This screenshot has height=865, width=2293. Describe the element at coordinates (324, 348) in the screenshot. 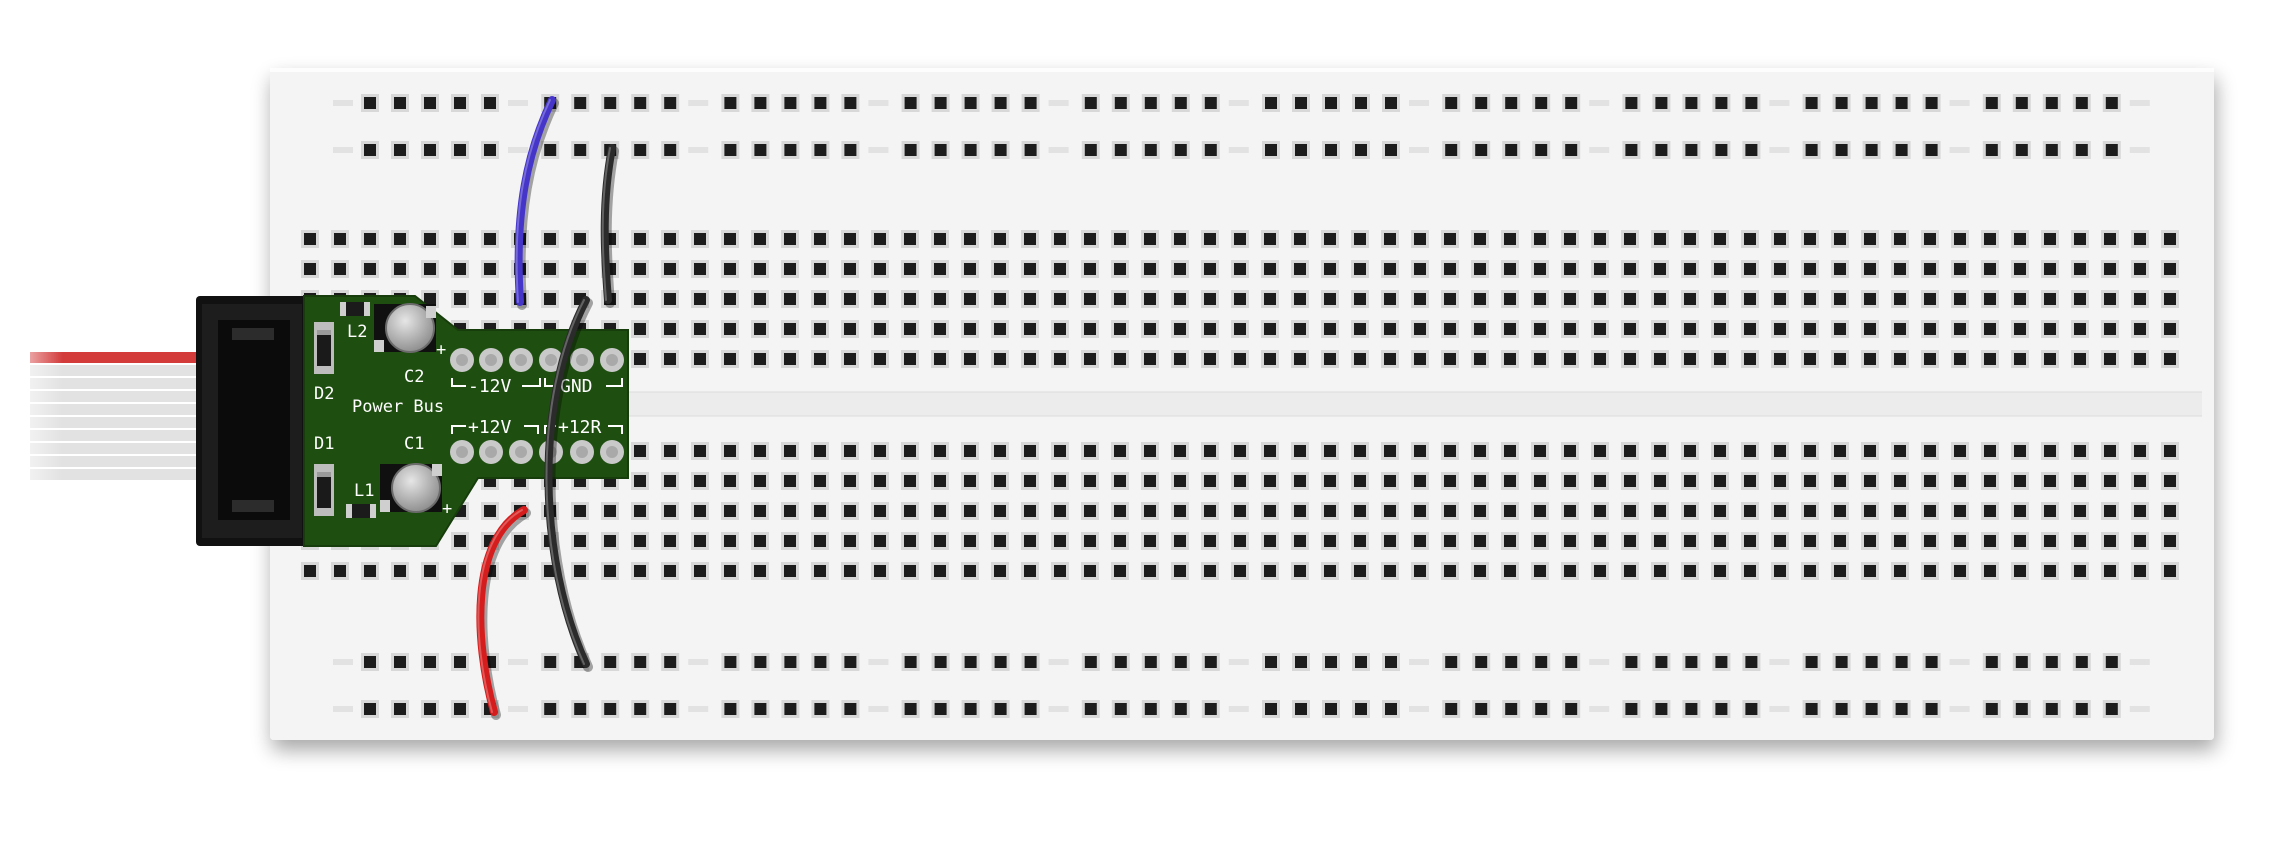

I see `d2-diode` at that location.